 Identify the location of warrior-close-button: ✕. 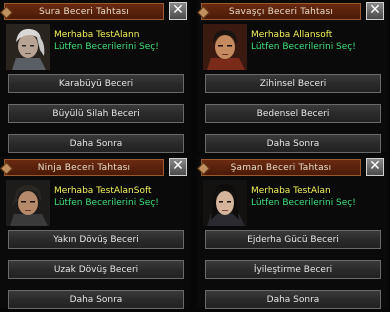
(375, 11).